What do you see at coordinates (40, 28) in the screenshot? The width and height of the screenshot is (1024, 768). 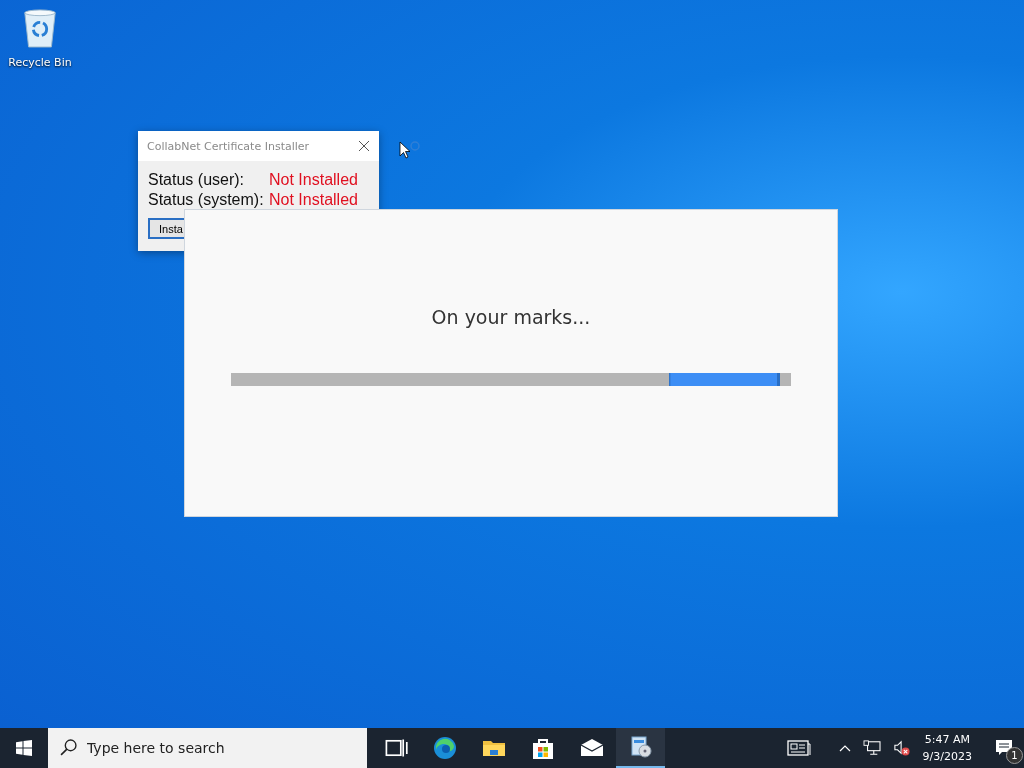 I see `recycle-bin-icon` at bounding box center [40, 28].